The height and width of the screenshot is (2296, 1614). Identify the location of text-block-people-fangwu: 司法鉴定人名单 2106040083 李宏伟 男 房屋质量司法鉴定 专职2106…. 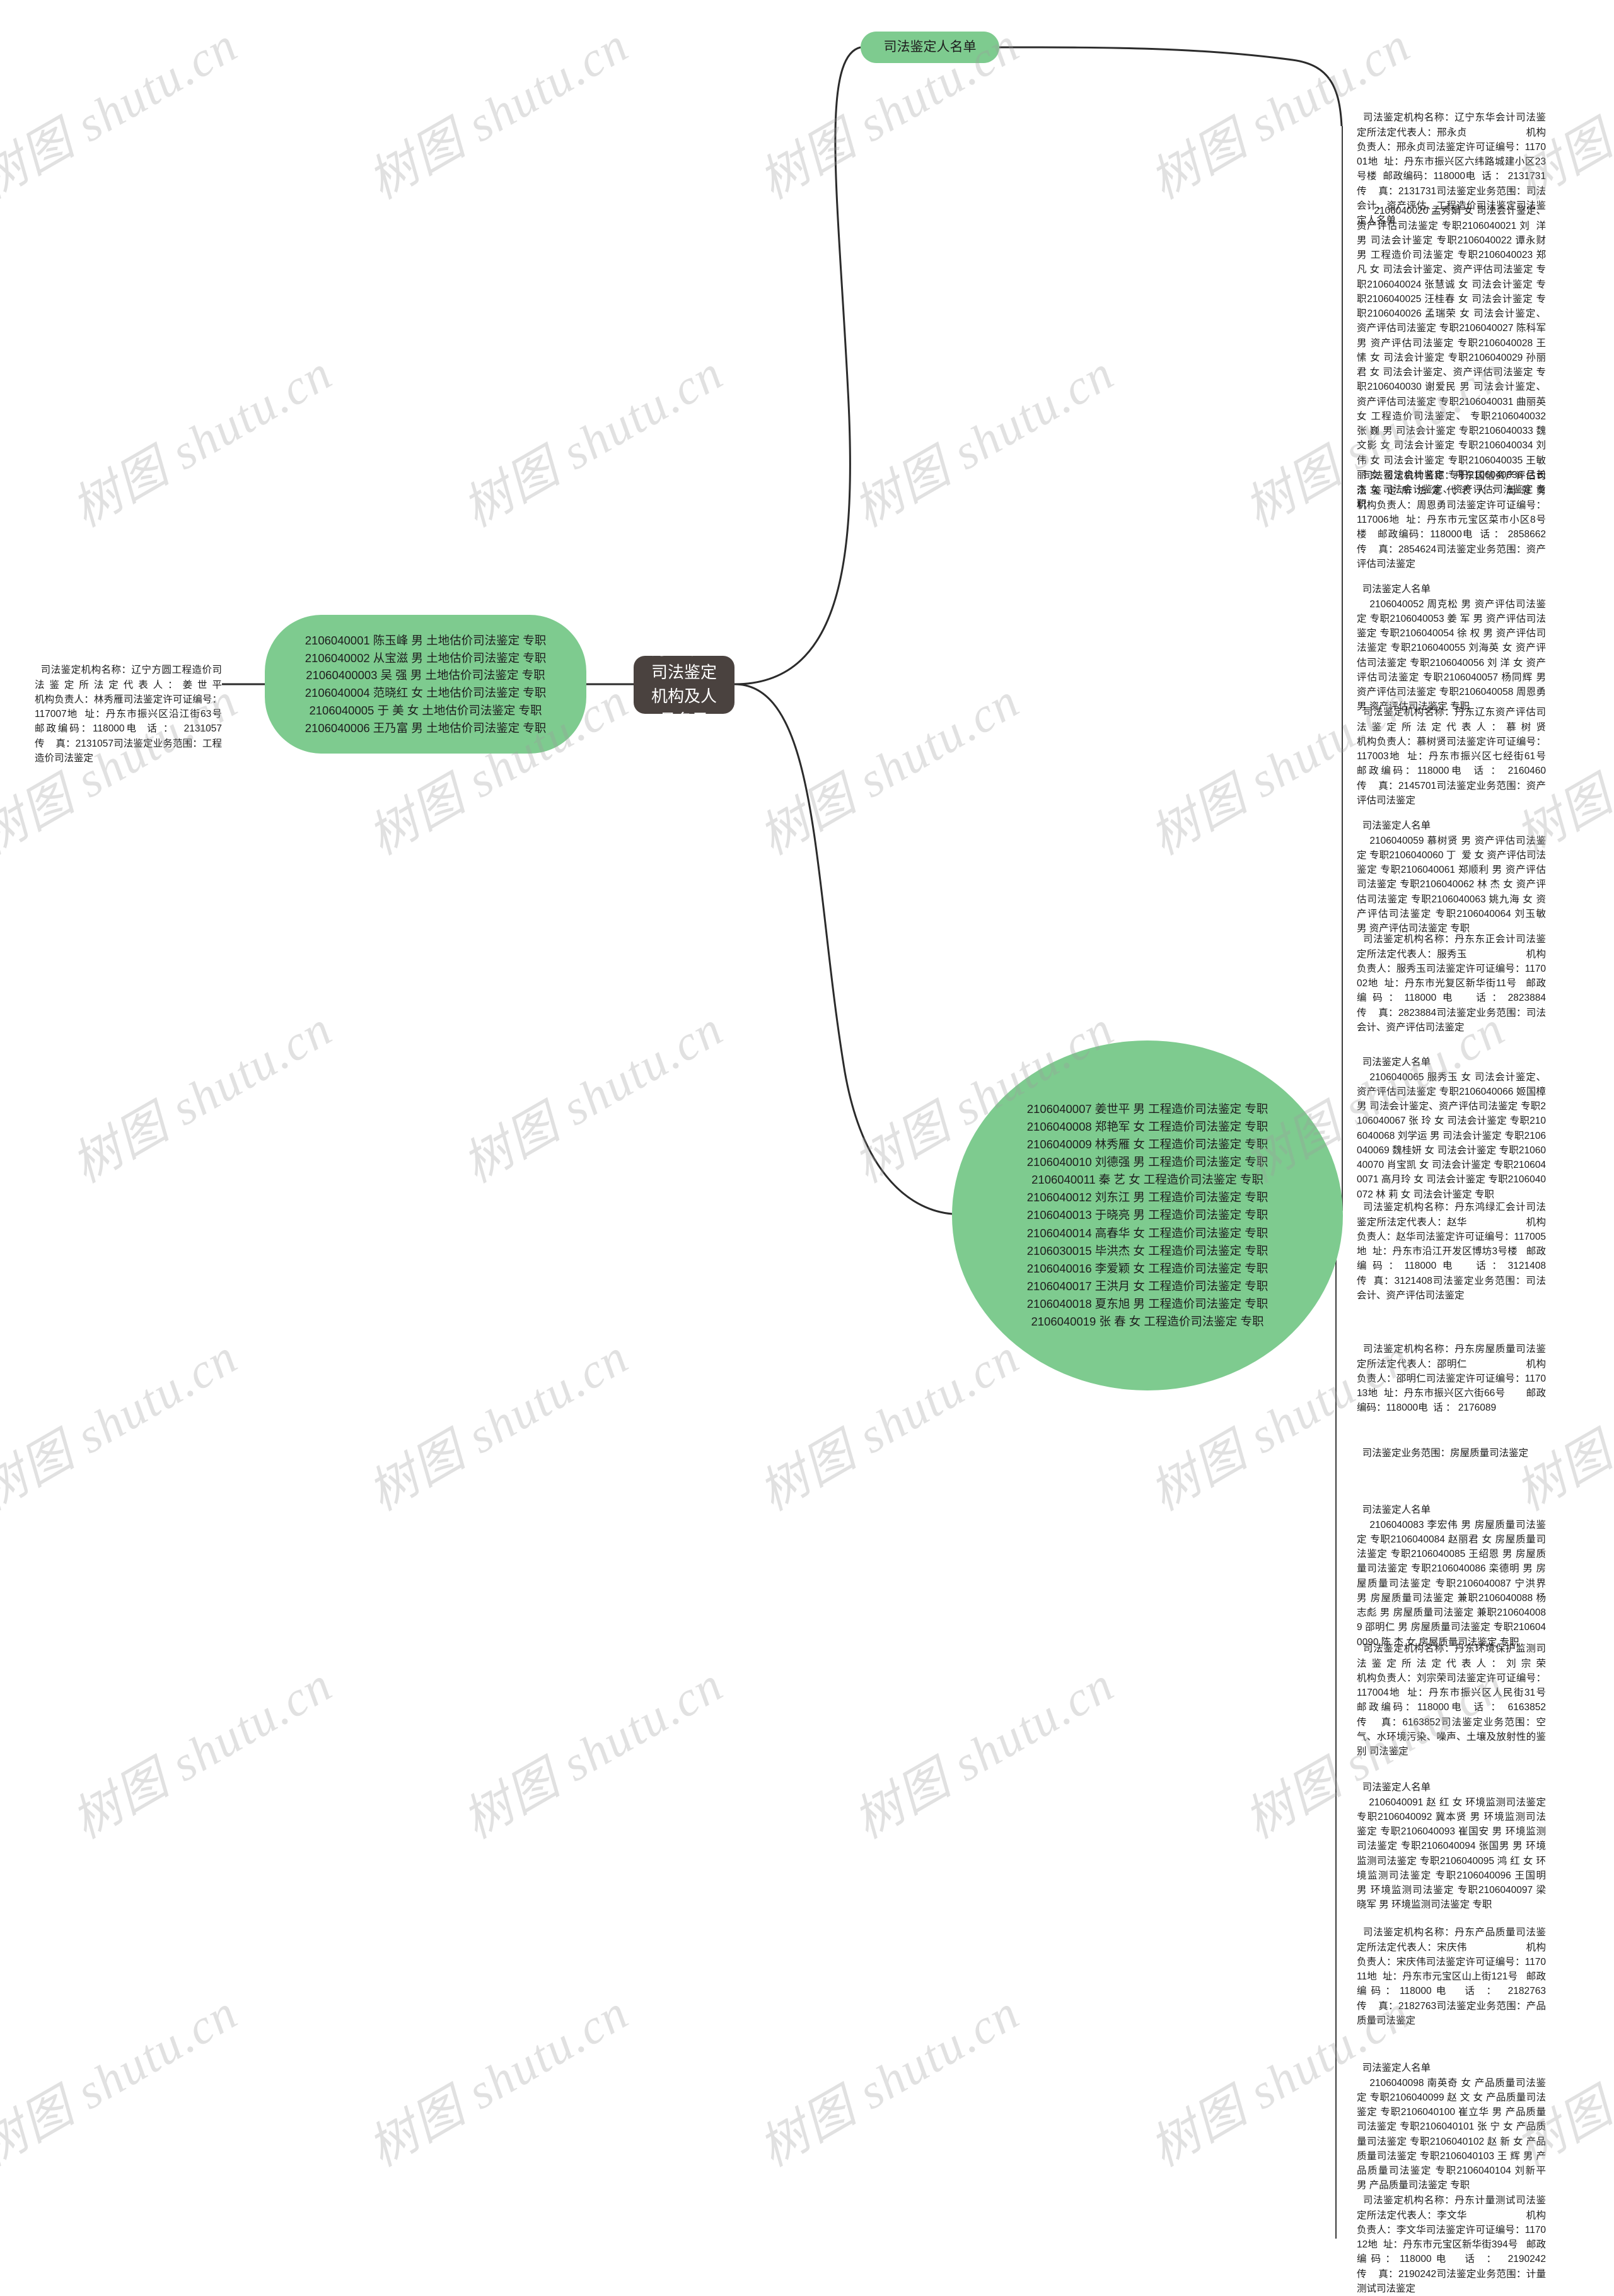
(1451, 1569).